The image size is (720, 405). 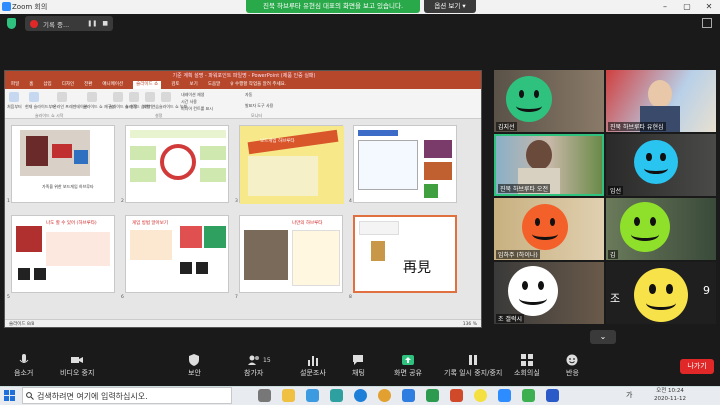 What do you see at coordinates (480, 395) in the screenshot?
I see `kakaotalk-icon` at bounding box center [480, 395].